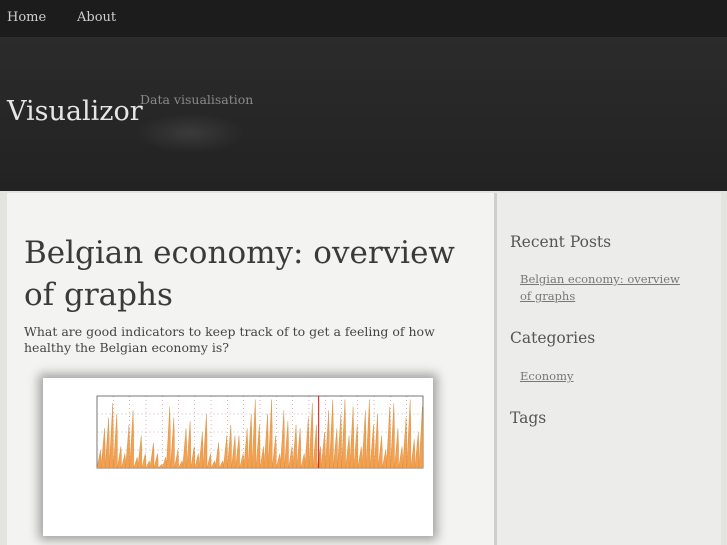 This screenshot has height=545, width=727. Describe the element at coordinates (528, 418) in the screenshot. I see `tags-heading: Tags` at that location.